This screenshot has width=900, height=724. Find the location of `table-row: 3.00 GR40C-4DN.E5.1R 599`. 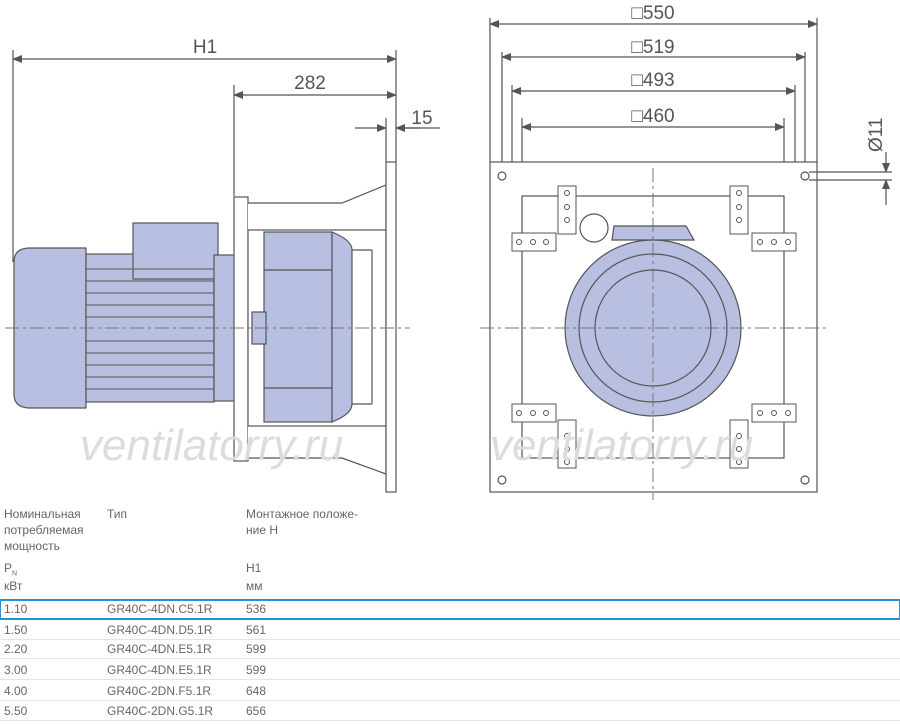

table-row: 3.00 GR40C-4DN.E5.1R 599 is located at coordinates (450, 670).